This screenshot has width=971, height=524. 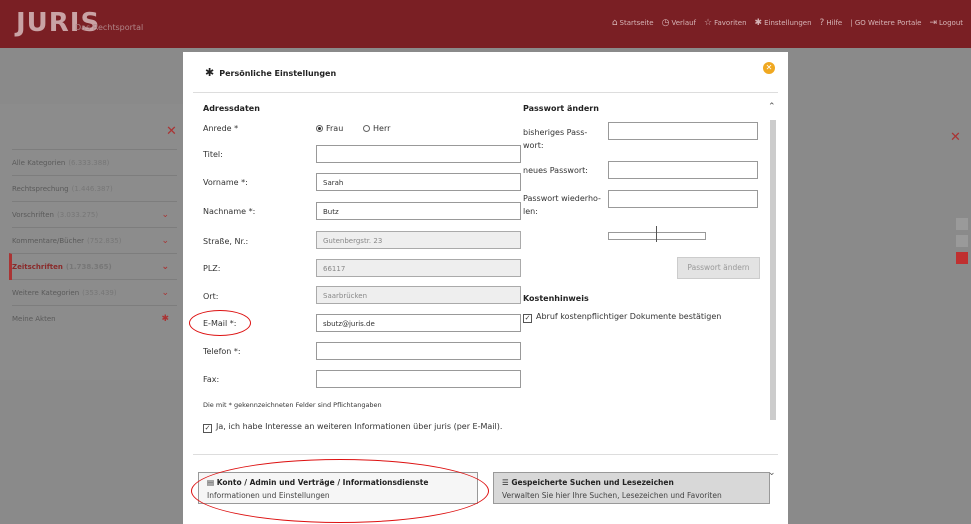 I want to click on newsletter-checkbox: ✓, so click(x=207, y=428).